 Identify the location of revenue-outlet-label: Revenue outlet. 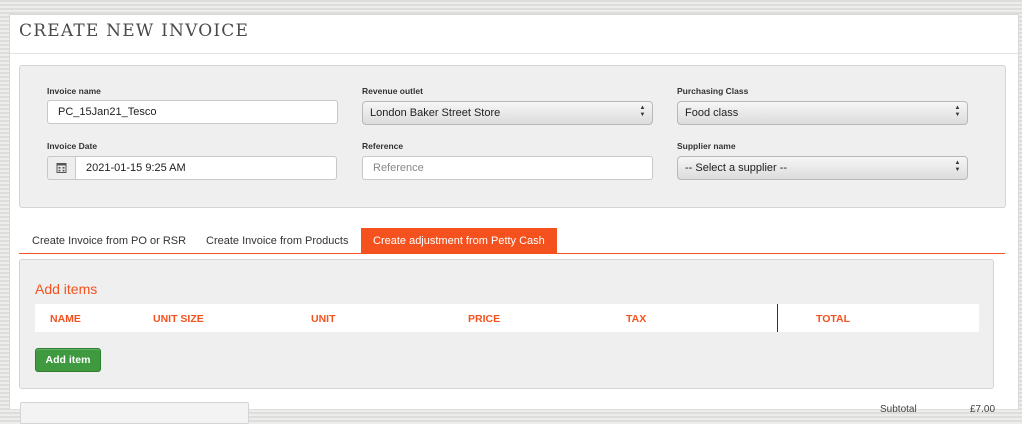
(392, 91).